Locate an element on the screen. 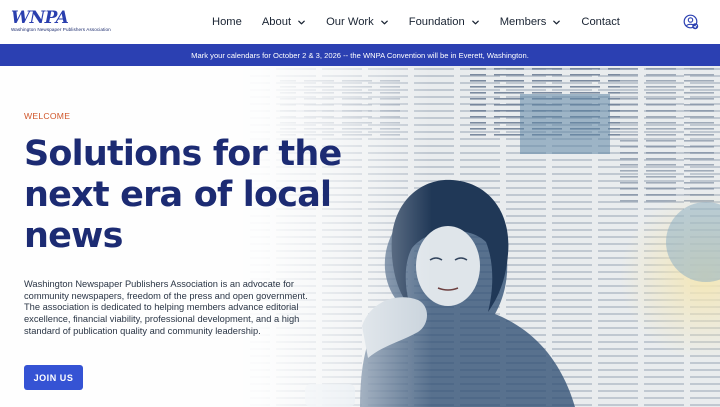 Image resolution: width=720 pixels, height=407 pixels. join-us-button: JOIN US is located at coordinates (53, 377).